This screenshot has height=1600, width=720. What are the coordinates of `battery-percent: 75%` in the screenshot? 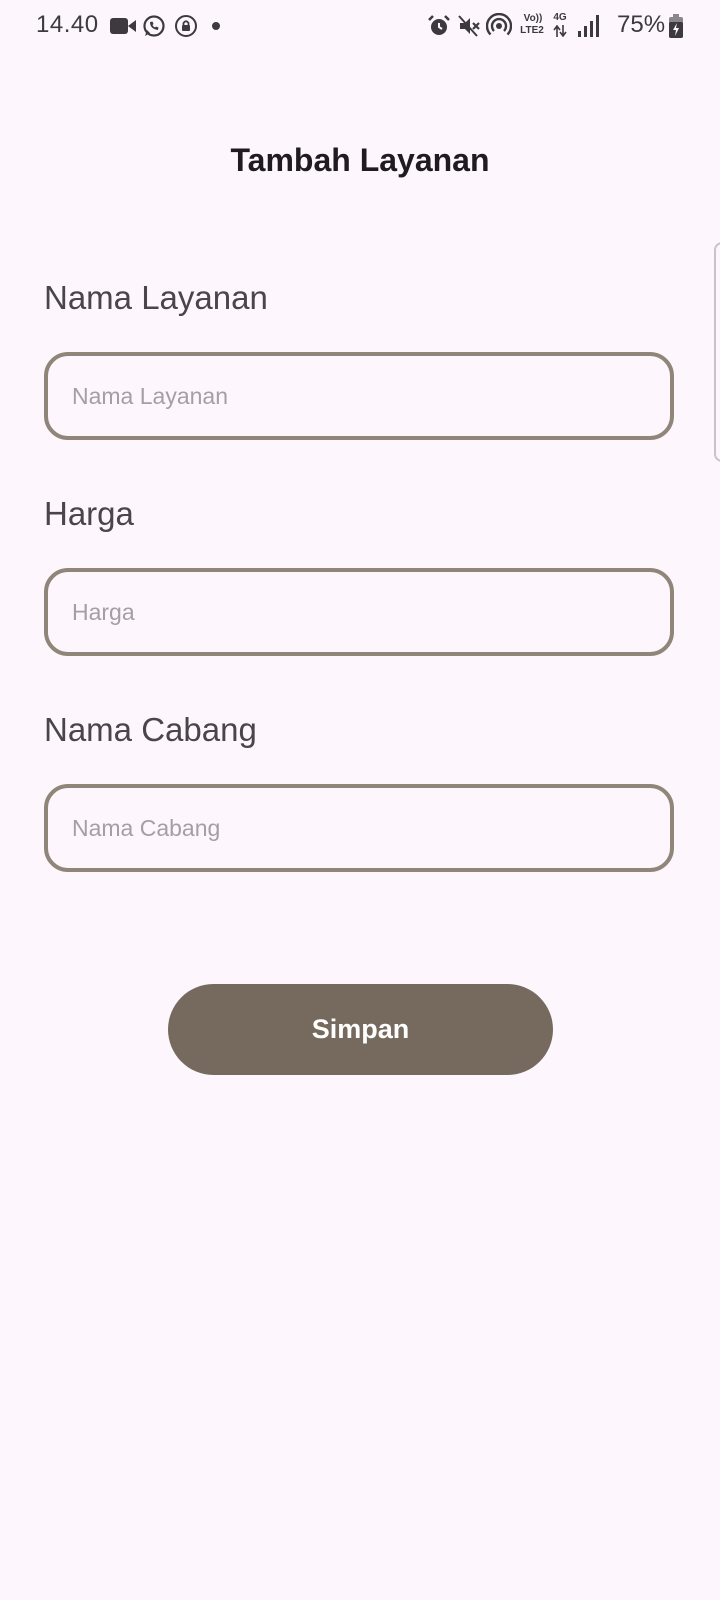 It's located at (641, 24).